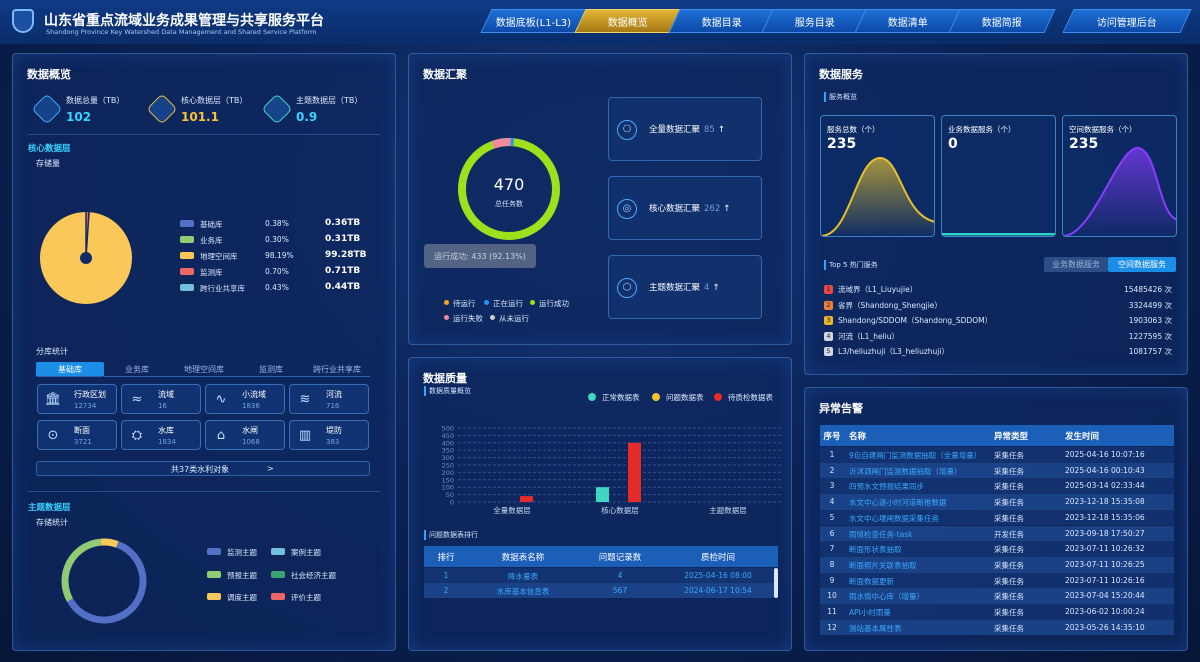  What do you see at coordinates (334, 430) in the screenshot?
I see `object-name: 堤防` at bounding box center [334, 430].